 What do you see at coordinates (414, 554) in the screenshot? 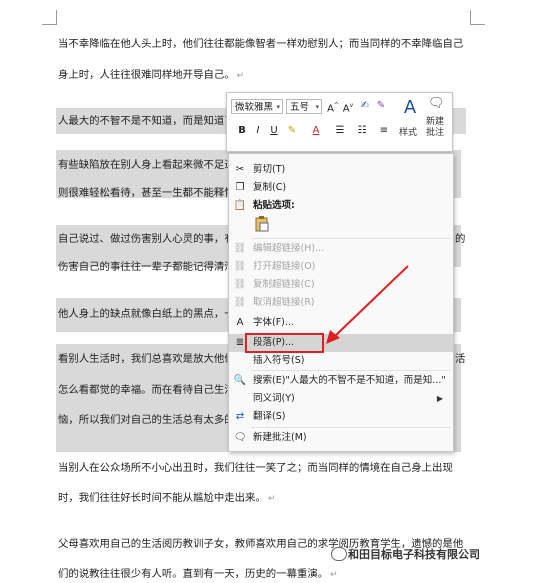
I see `watermark-text: 和田目标电子科技有限公司` at bounding box center [414, 554].